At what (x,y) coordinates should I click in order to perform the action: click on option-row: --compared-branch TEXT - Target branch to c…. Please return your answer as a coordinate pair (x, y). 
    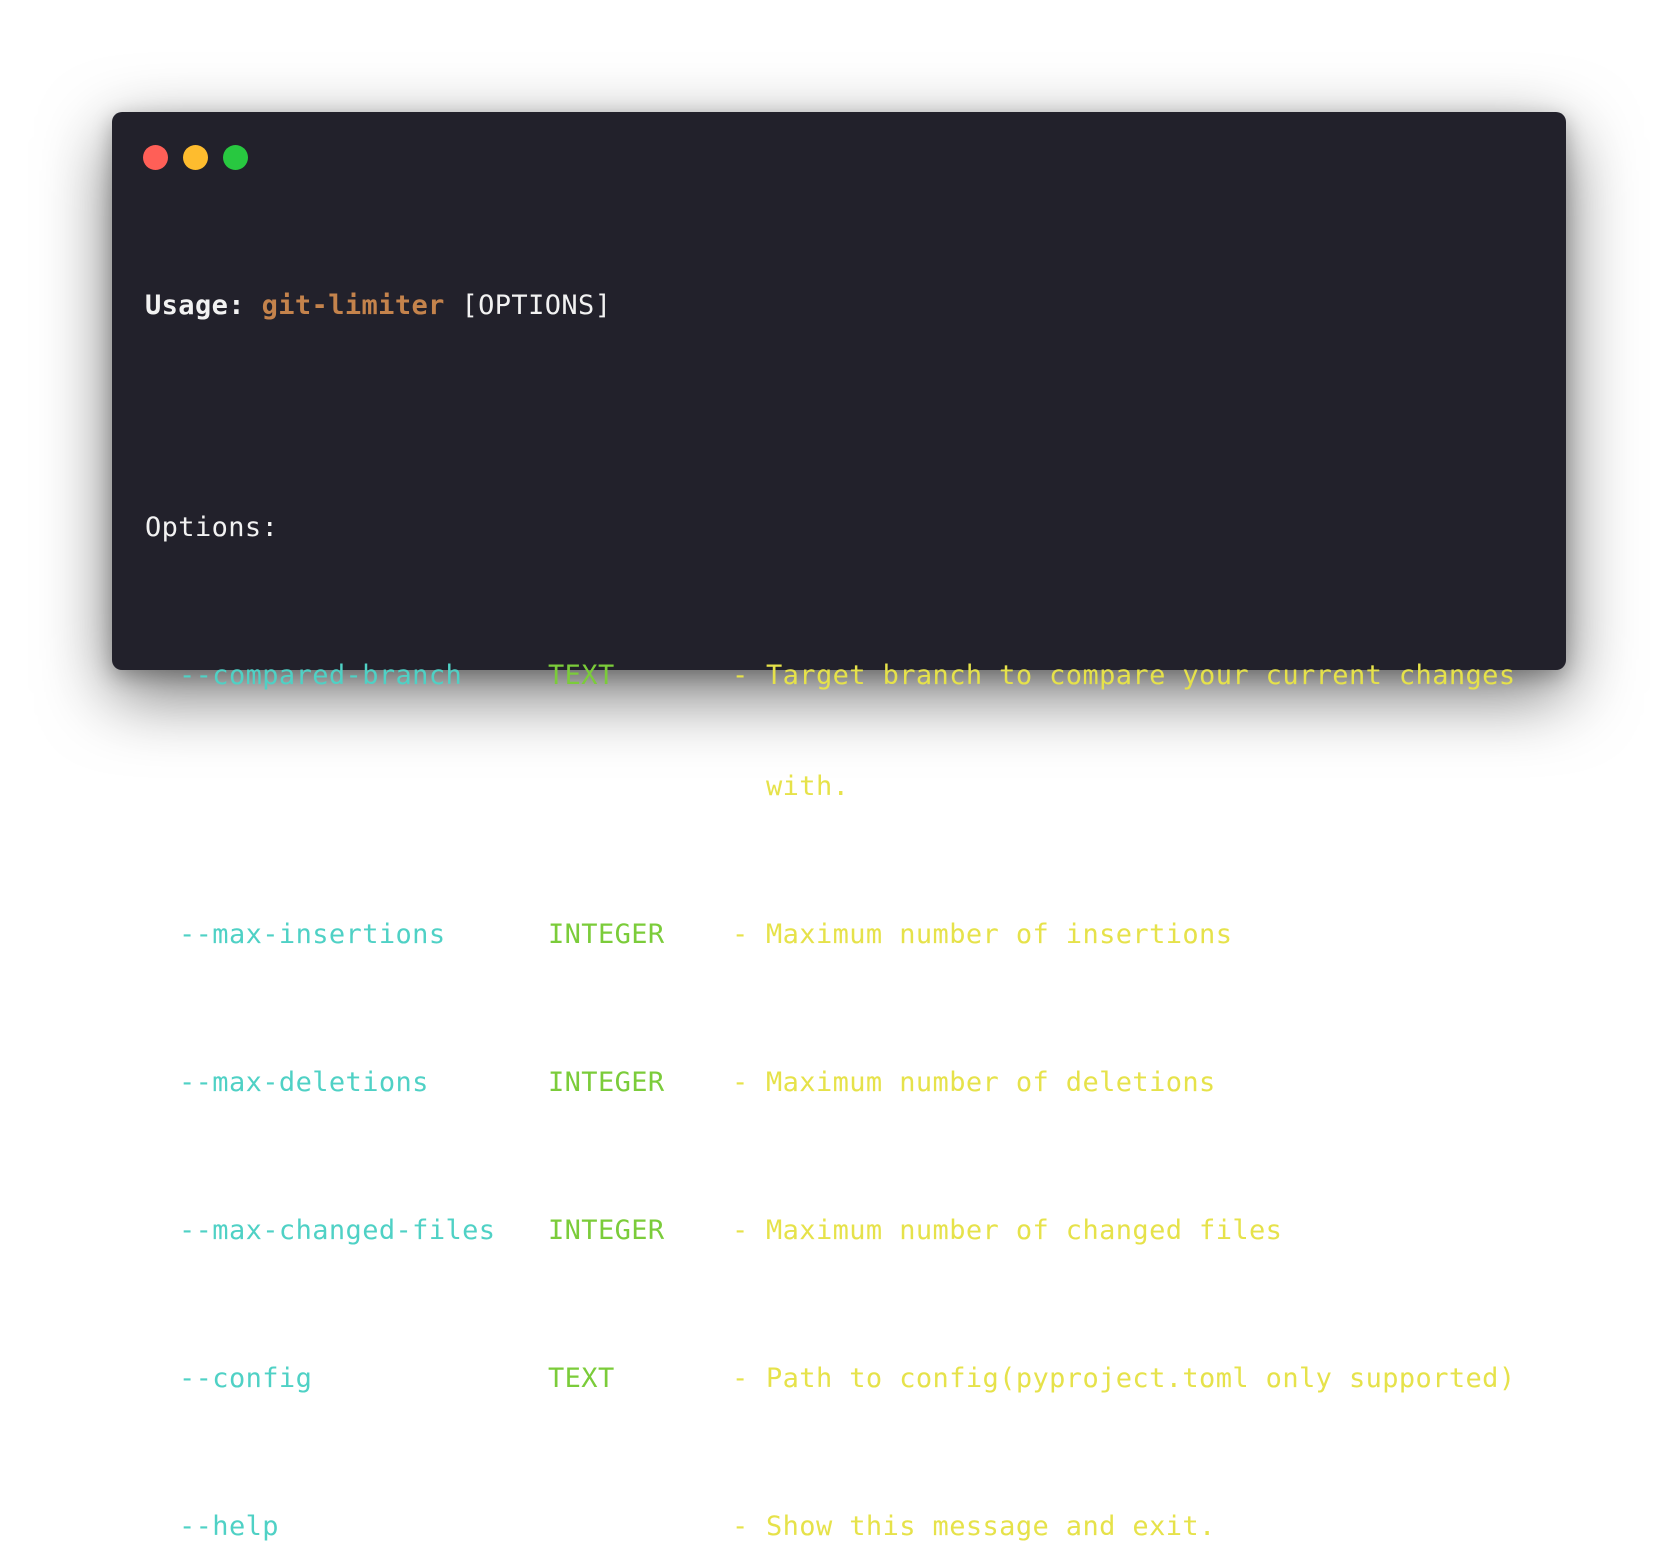
    Looking at the image, I should click on (830, 675).